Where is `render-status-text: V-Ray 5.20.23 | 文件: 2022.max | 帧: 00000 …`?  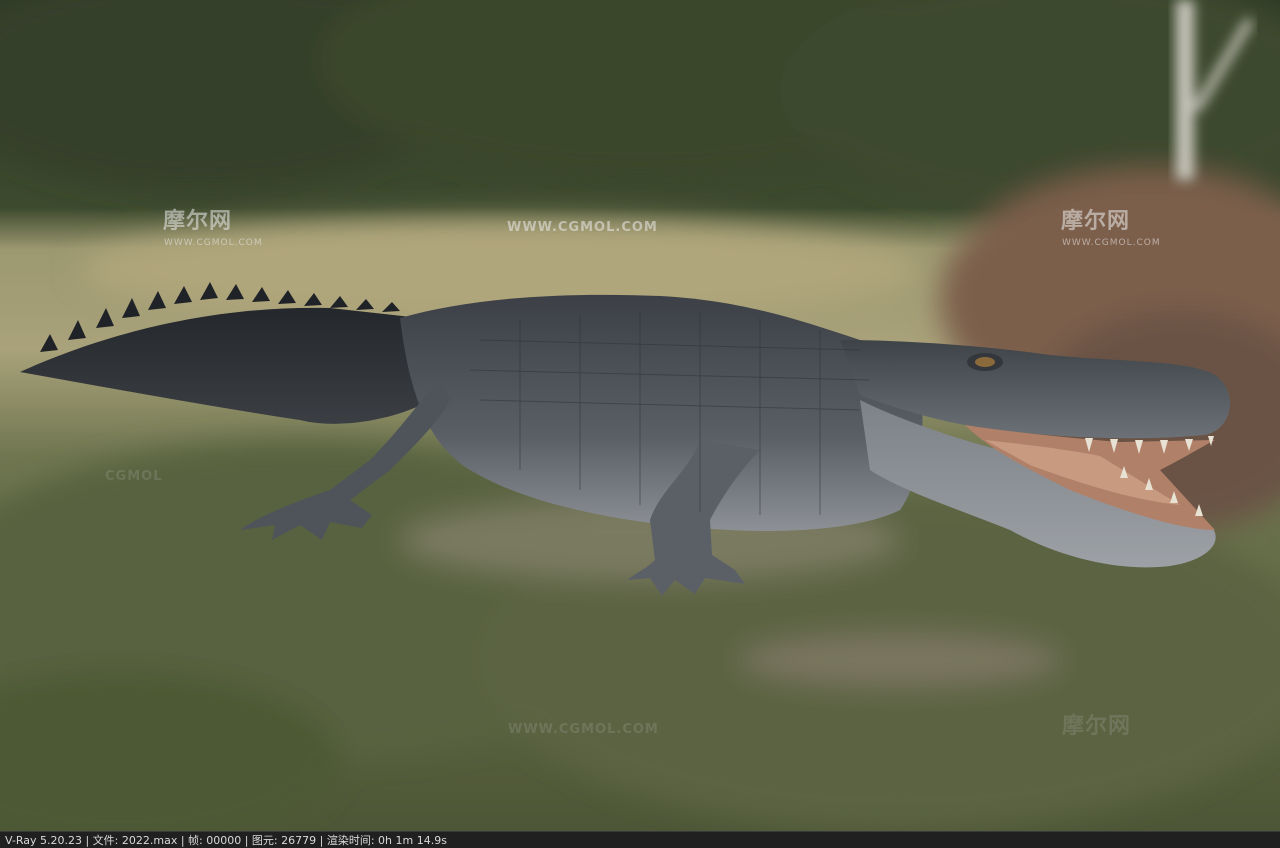 render-status-text: V-Ray 5.20.23 | 文件: 2022.max | 帧: 00000 … is located at coordinates (226, 840).